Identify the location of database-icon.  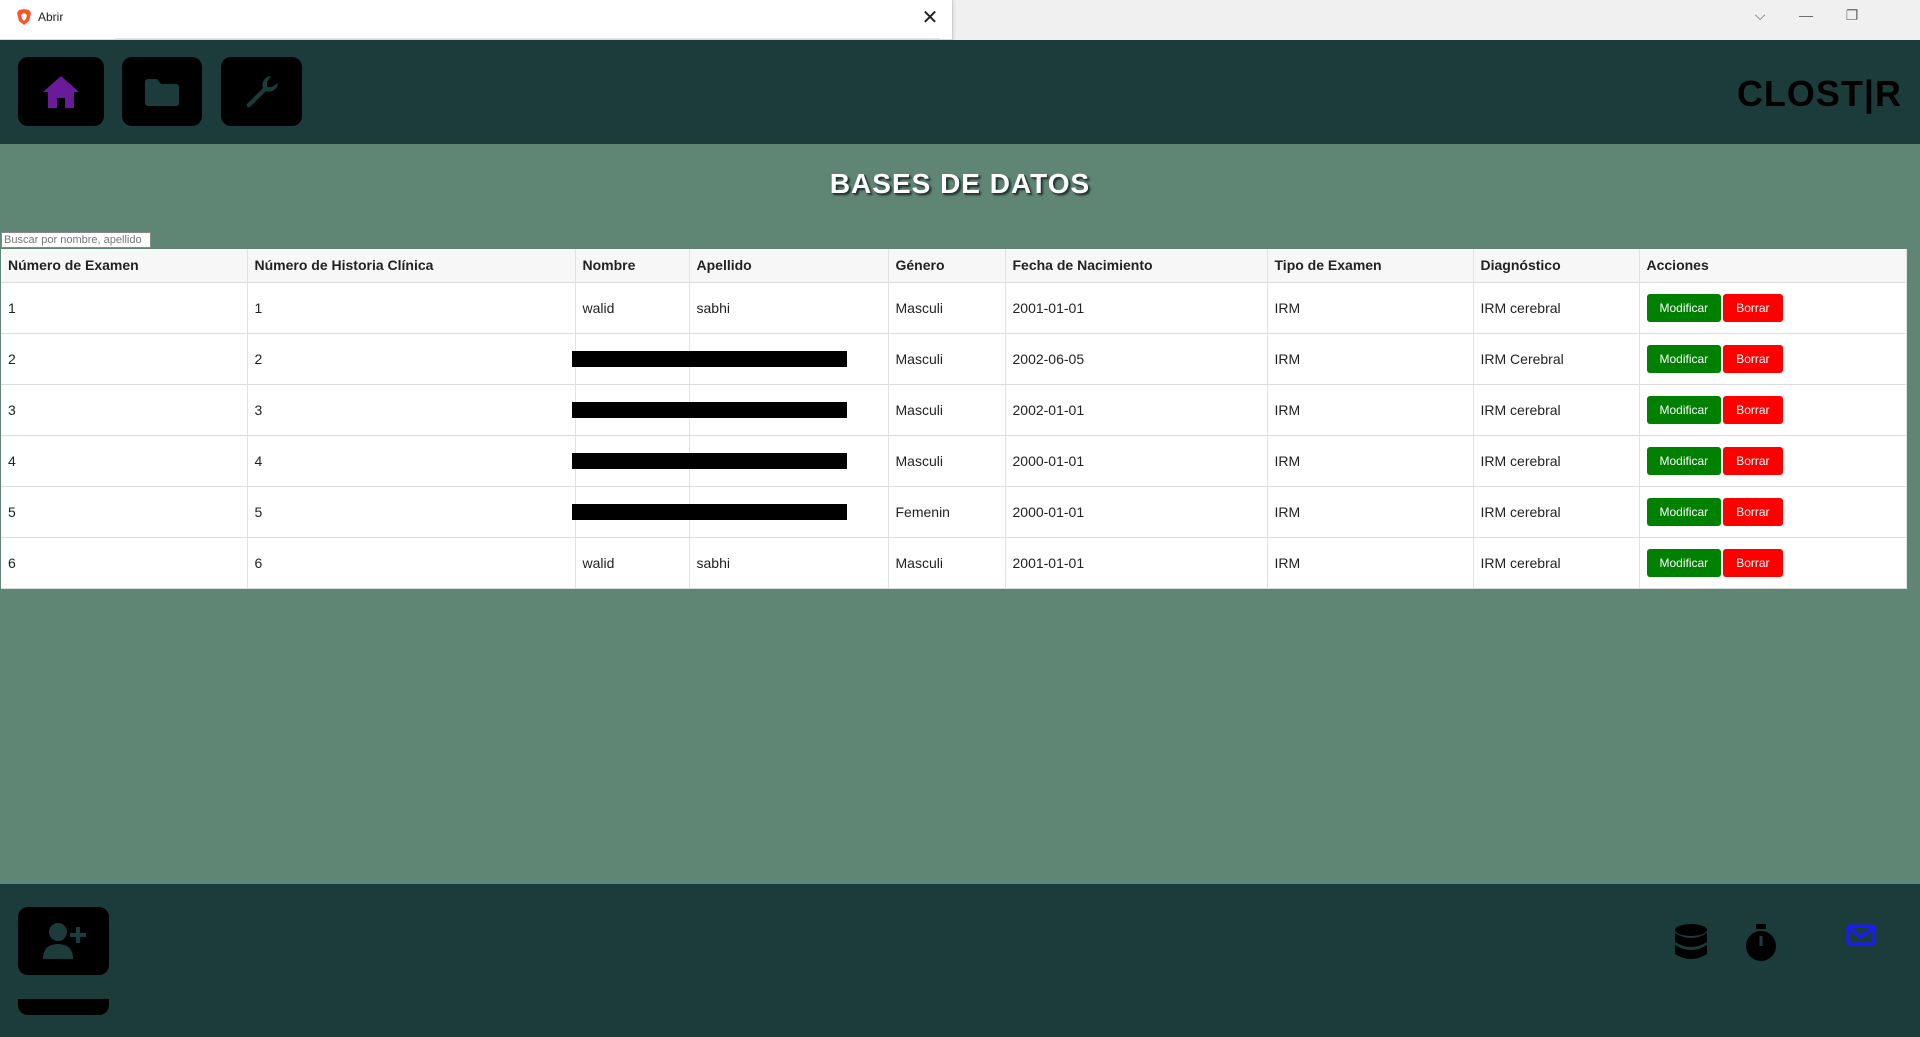
(1691, 941).